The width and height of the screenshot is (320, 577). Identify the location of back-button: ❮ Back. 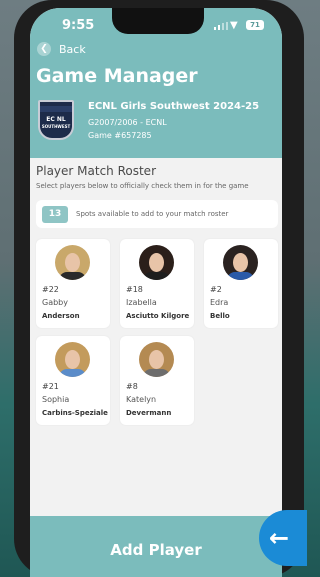
(61, 49).